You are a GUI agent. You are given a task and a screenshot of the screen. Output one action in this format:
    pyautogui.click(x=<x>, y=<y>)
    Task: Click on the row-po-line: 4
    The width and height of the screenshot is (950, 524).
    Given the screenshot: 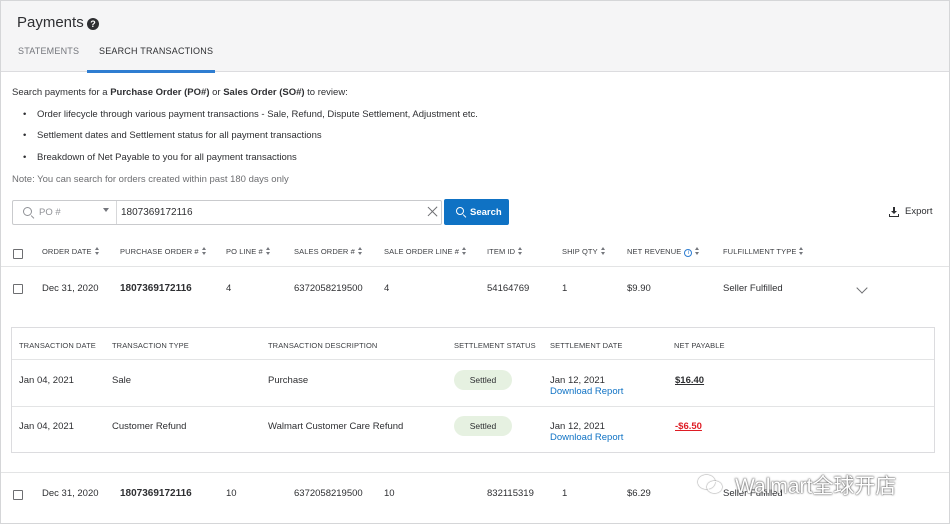 What is the action you would take?
    pyautogui.click(x=229, y=288)
    